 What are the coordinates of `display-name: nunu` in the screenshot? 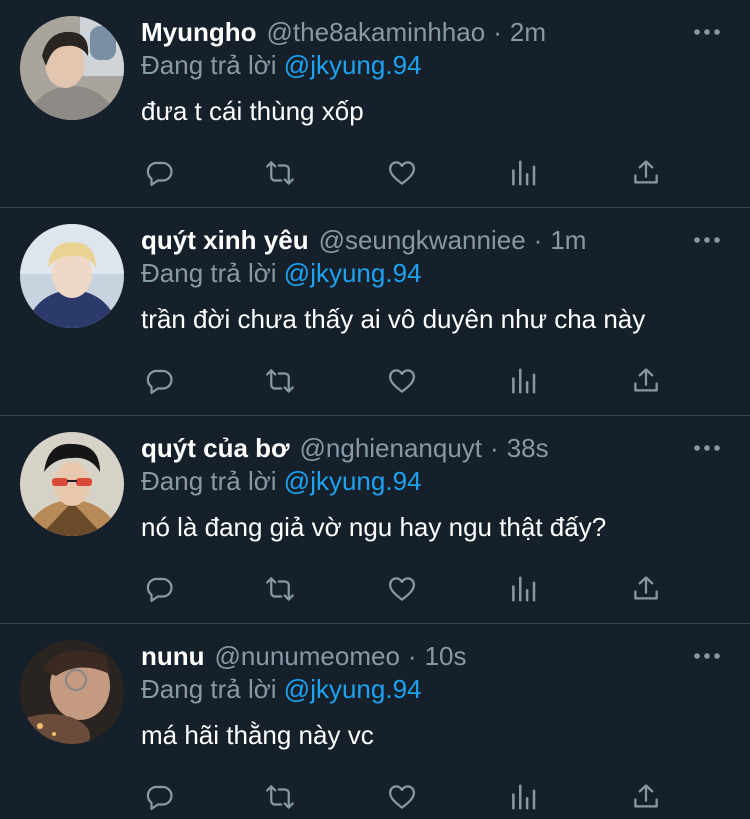 It's located at (173, 656).